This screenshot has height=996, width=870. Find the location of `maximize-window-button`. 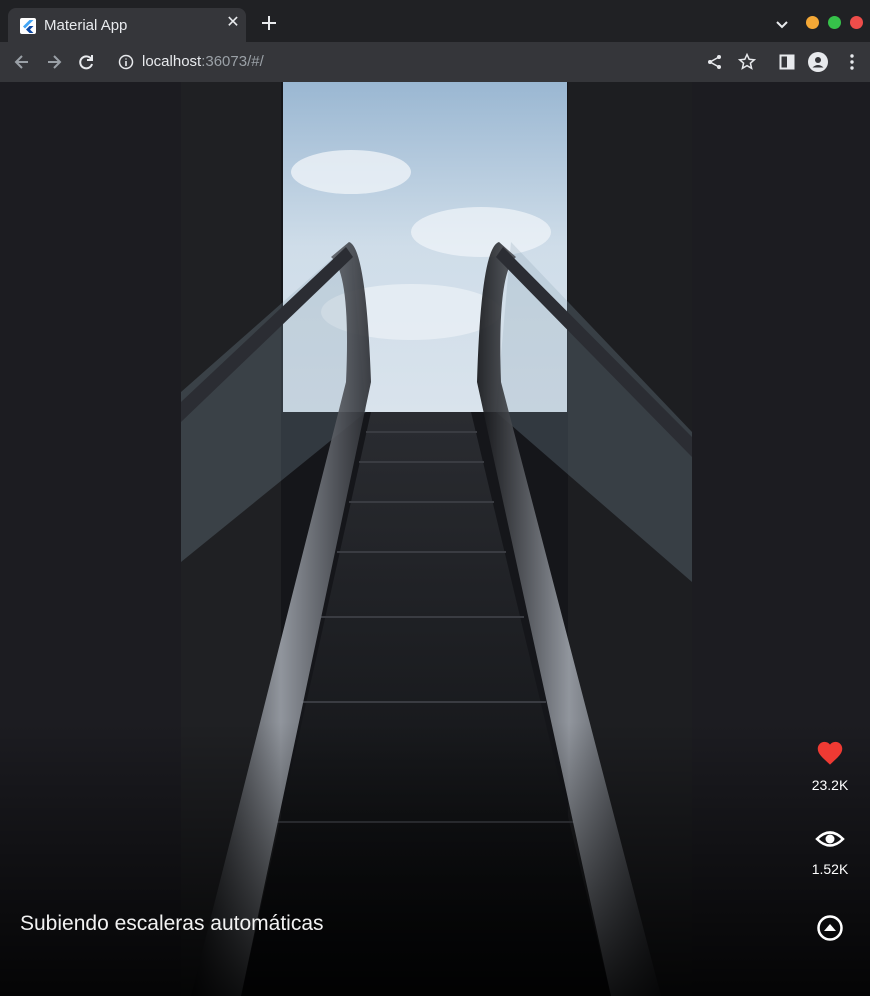

maximize-window-button is located at coordinates (834, 22).